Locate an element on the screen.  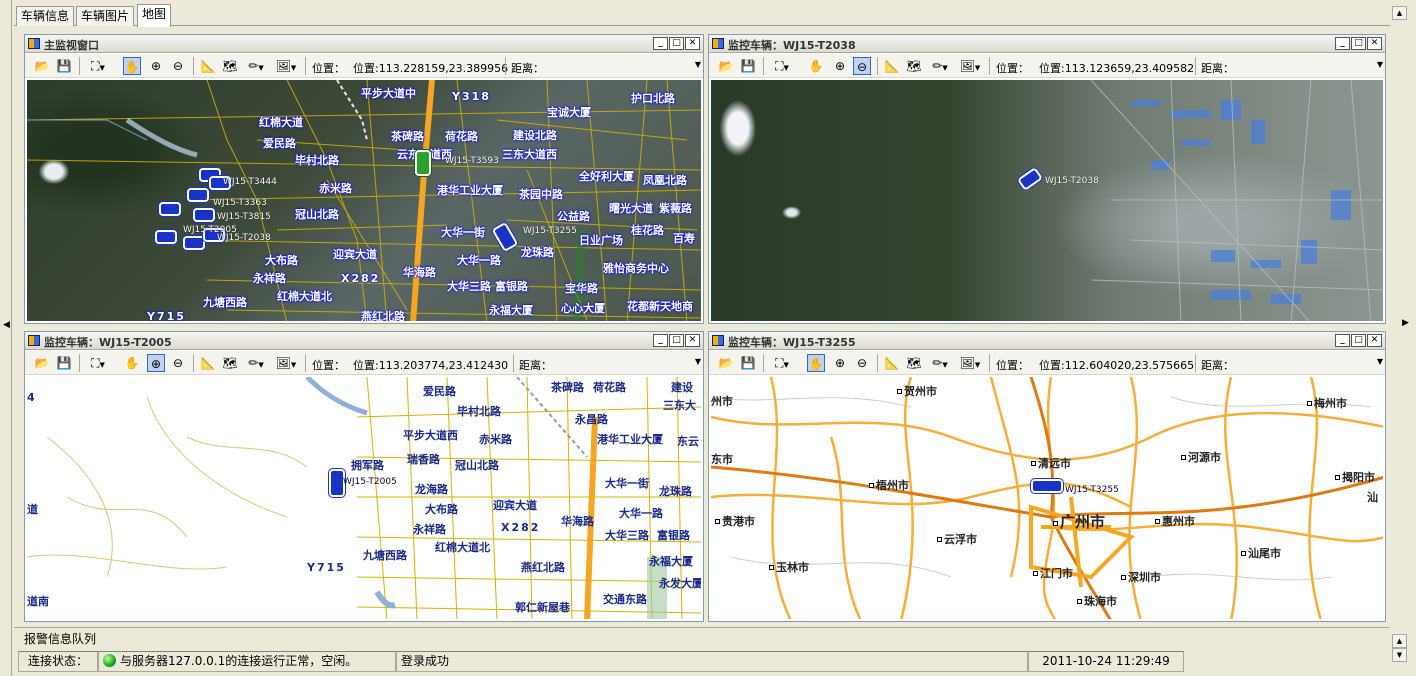
position-value: 位置:112.604020,23.575665 is located at coordinates (1117, 365).